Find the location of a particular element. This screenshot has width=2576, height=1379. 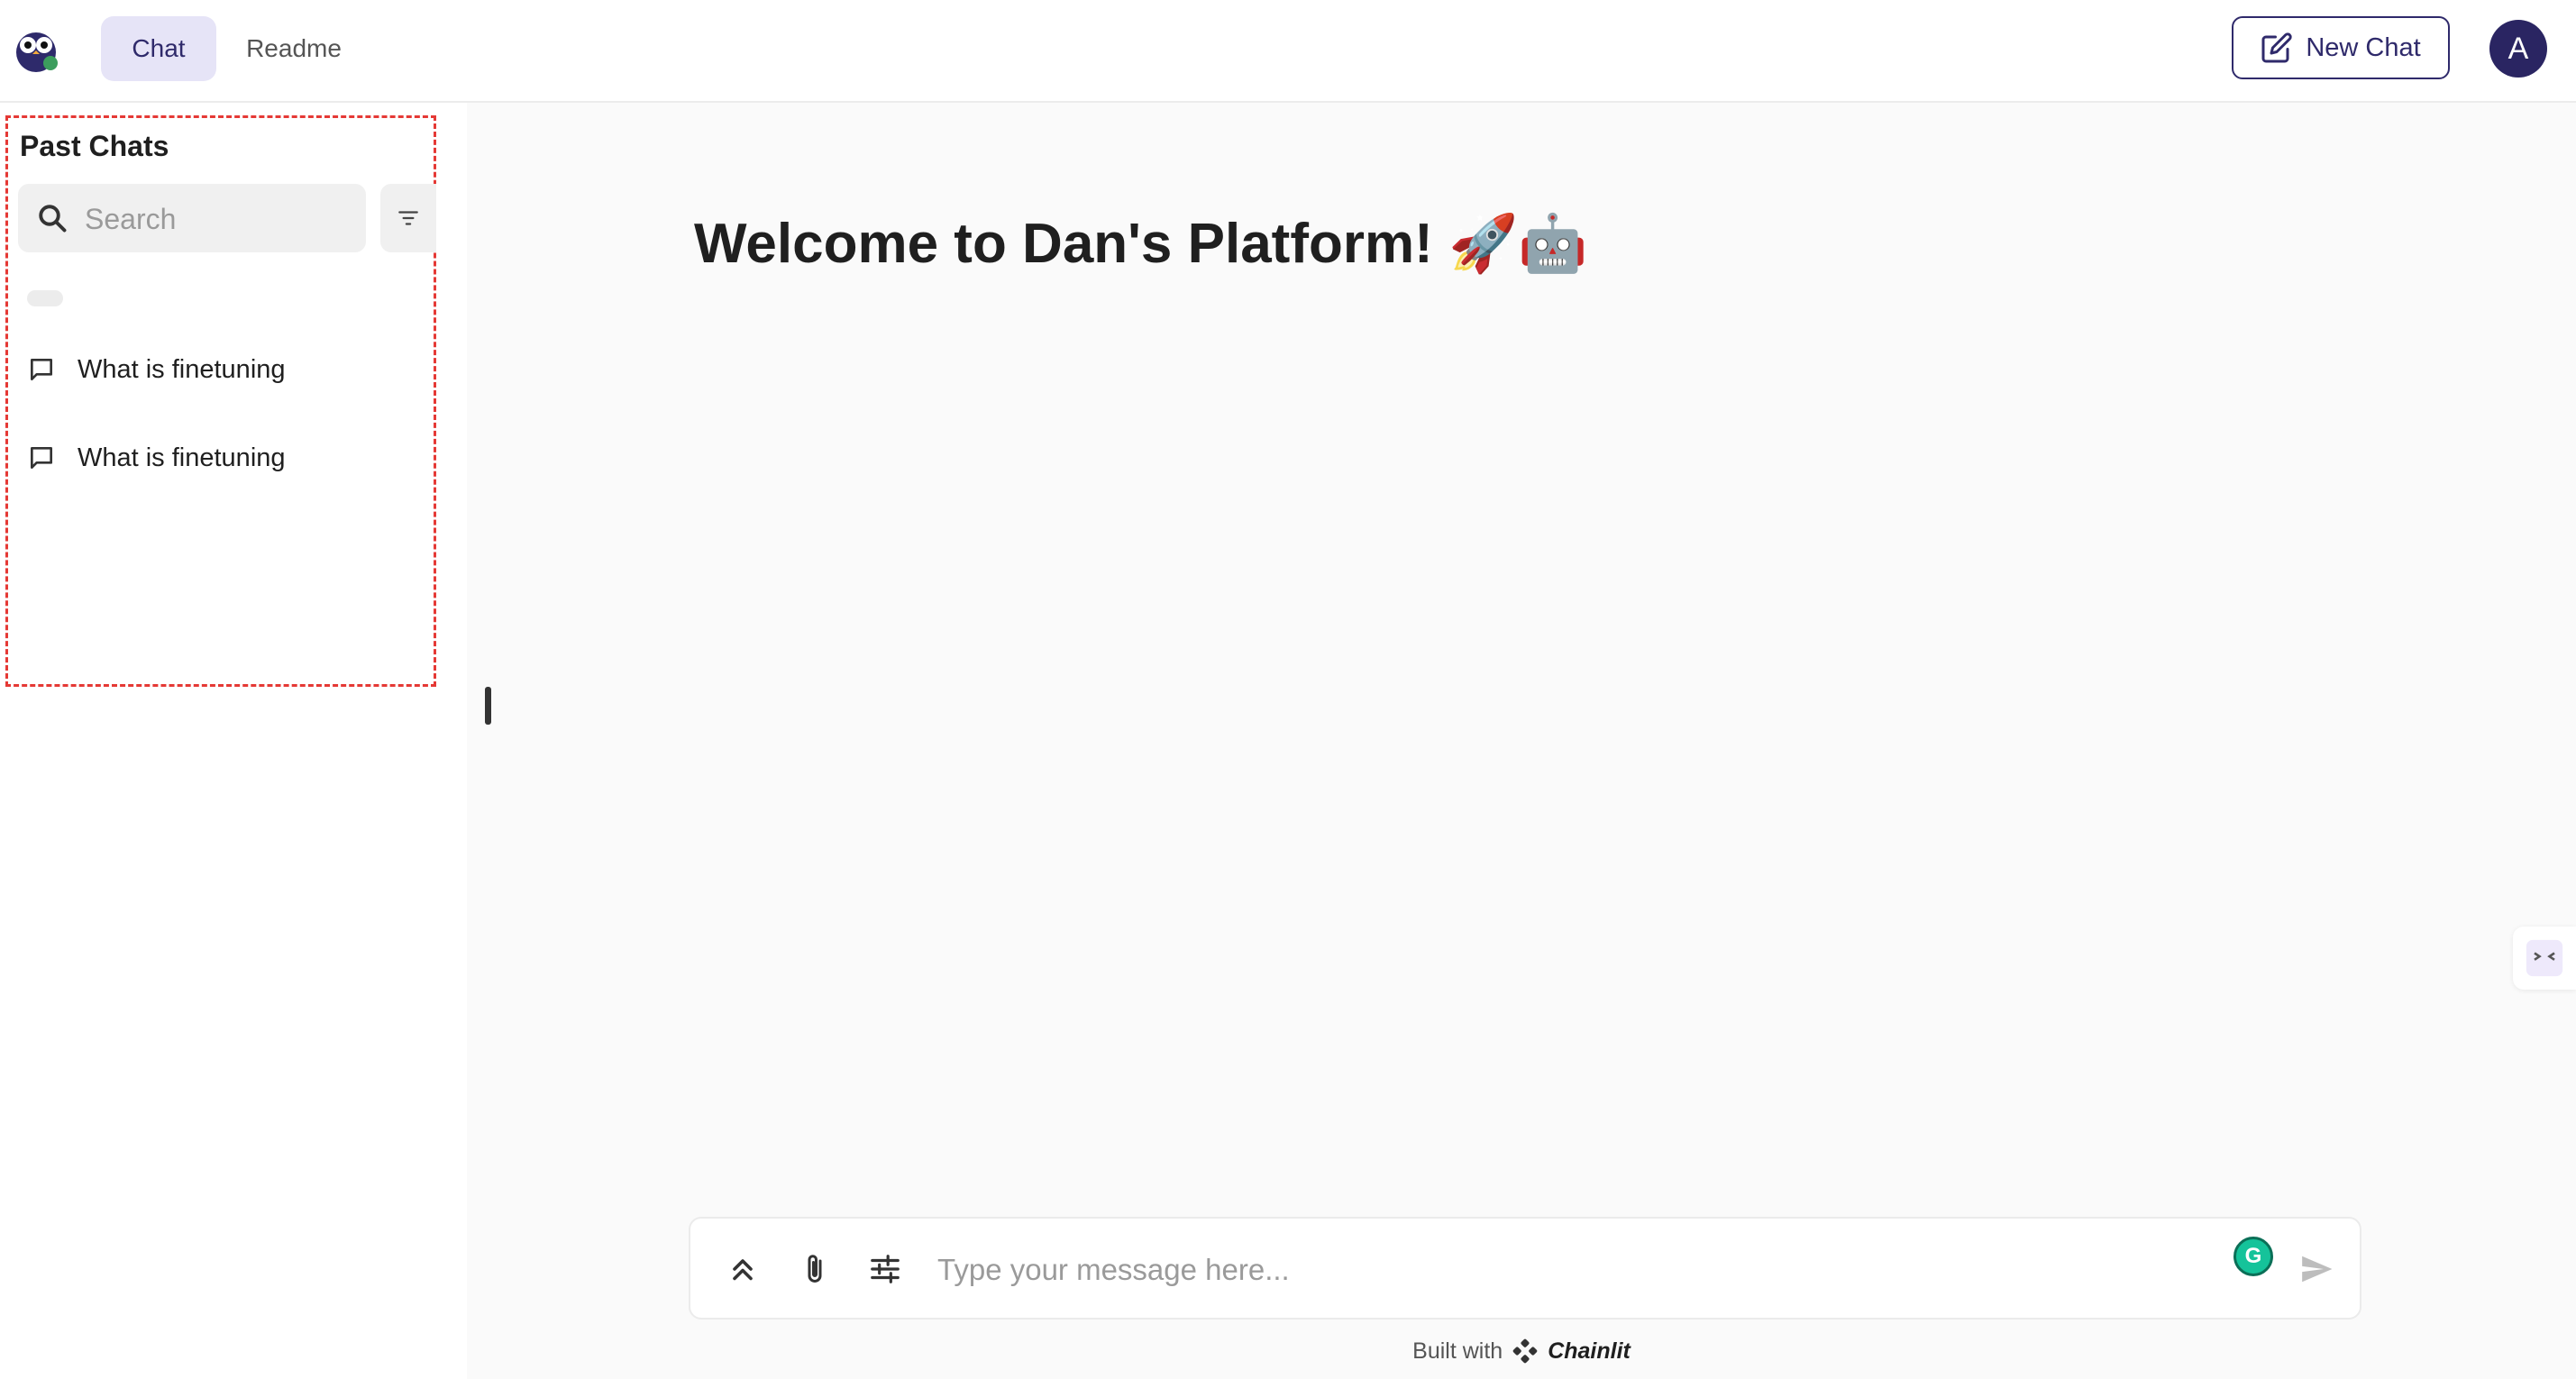

collapse-up-button is located at coordinates (742, 1269).